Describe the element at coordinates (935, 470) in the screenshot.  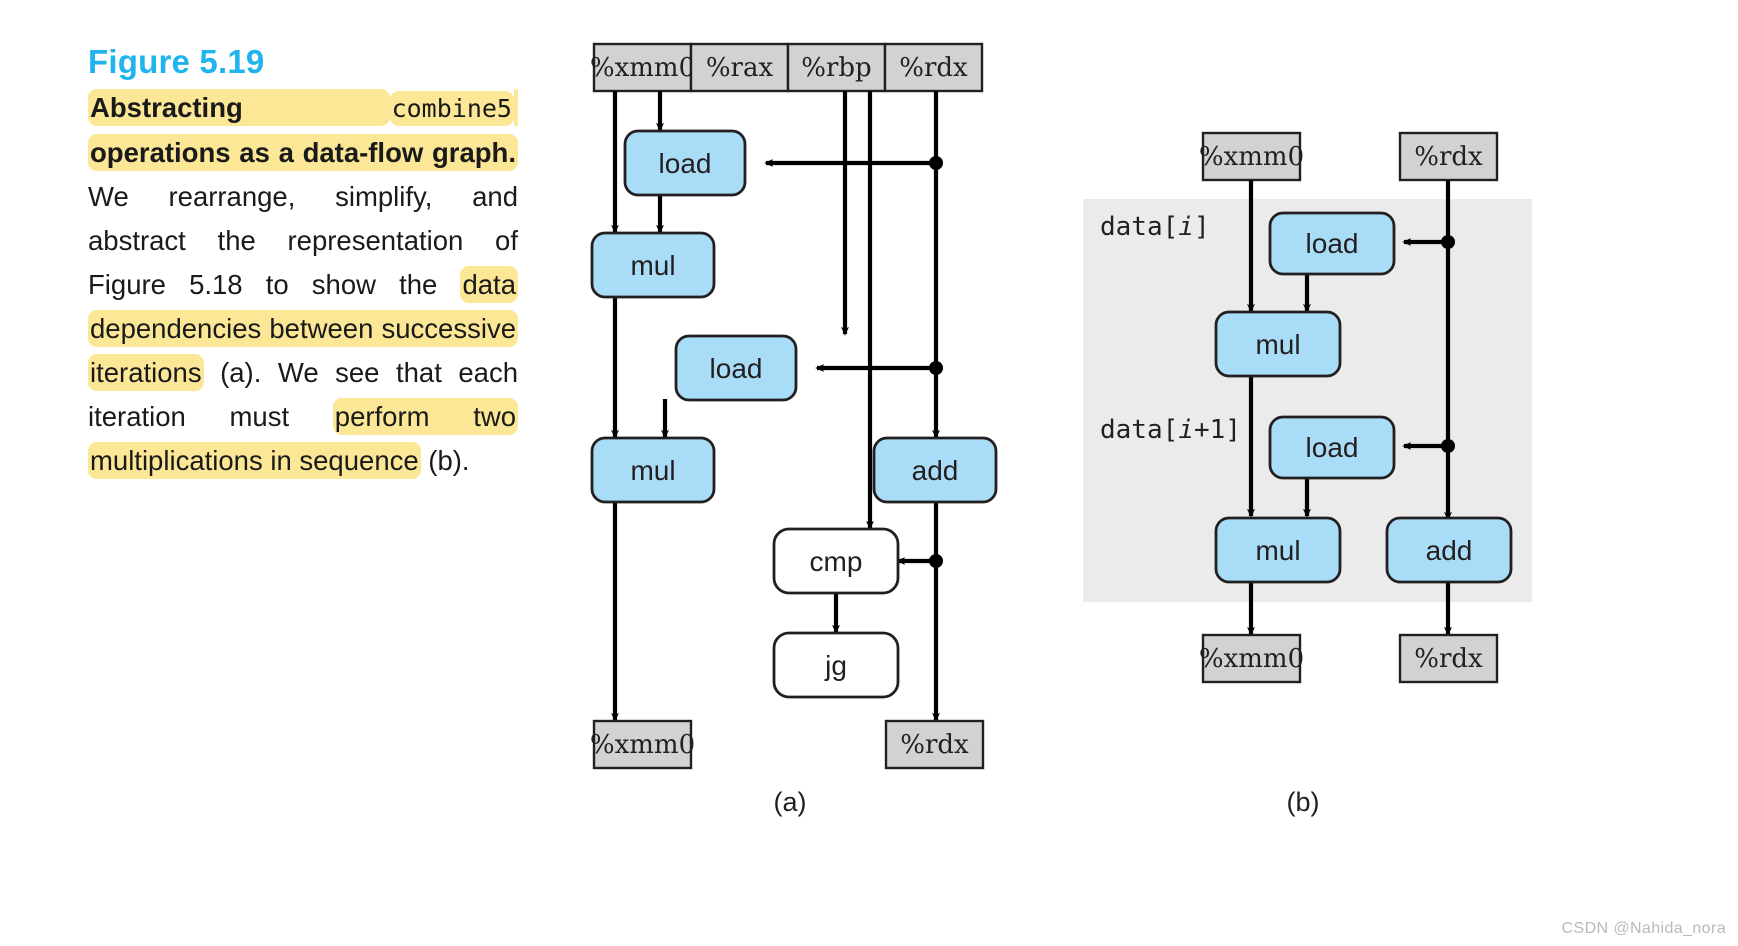
I see `node-label-add-a: add` at that location.